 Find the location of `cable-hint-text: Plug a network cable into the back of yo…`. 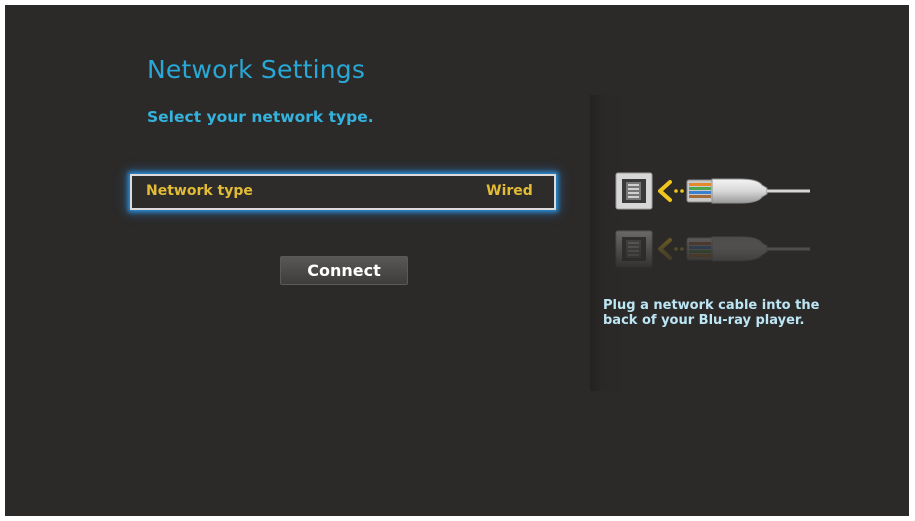

cable-hint-text: Plug a network cable into the back of yo… is located at coordinates (711, 313).